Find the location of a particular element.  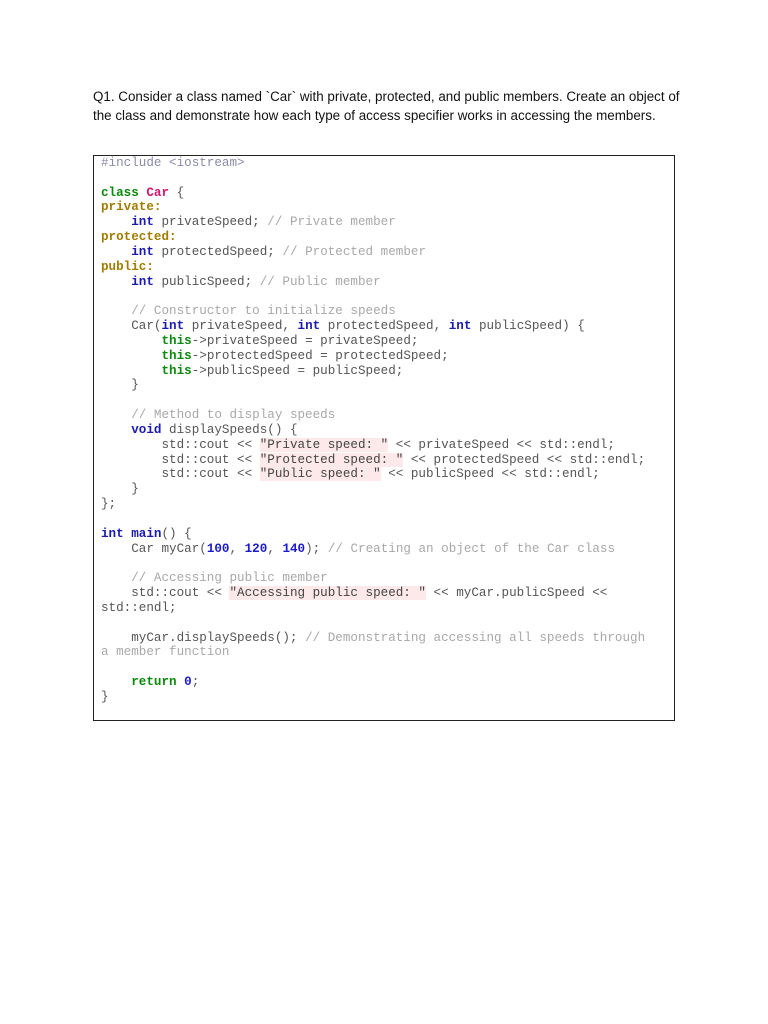

code-token-str: "Private speed: " is located at coordinates (324, 444).